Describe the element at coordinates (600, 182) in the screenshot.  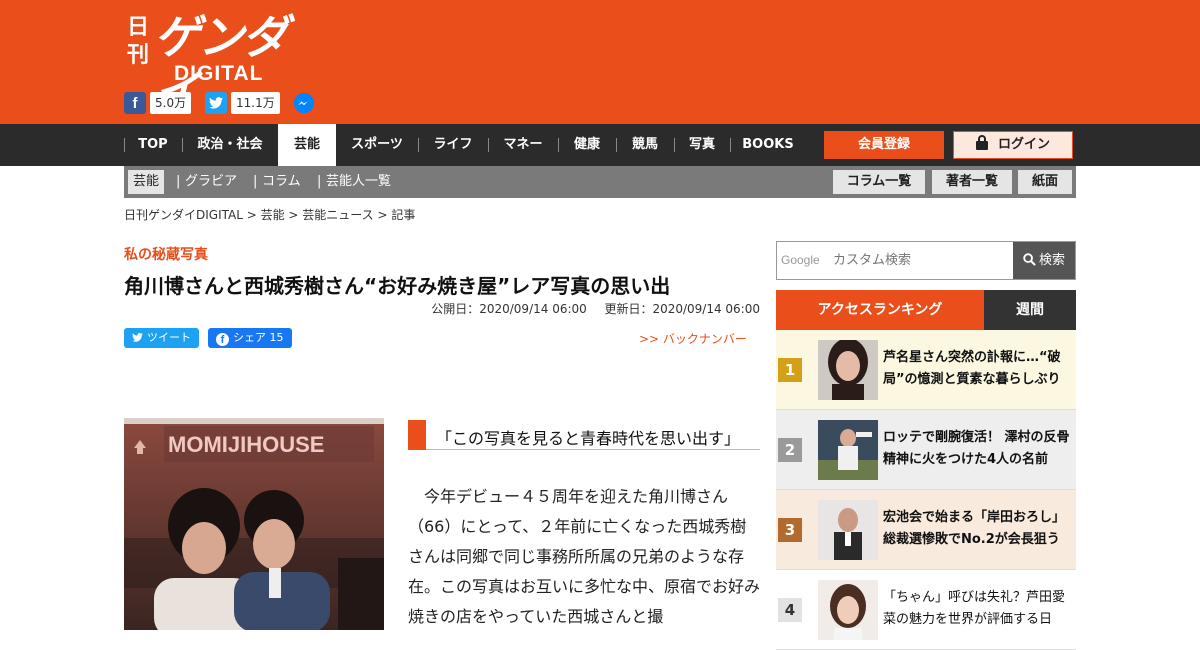
I see `sub-nav: 芸能 | グラビア | コラム | 芸能人一覧 コラム一覧 著者一覧 紙面` at that location.